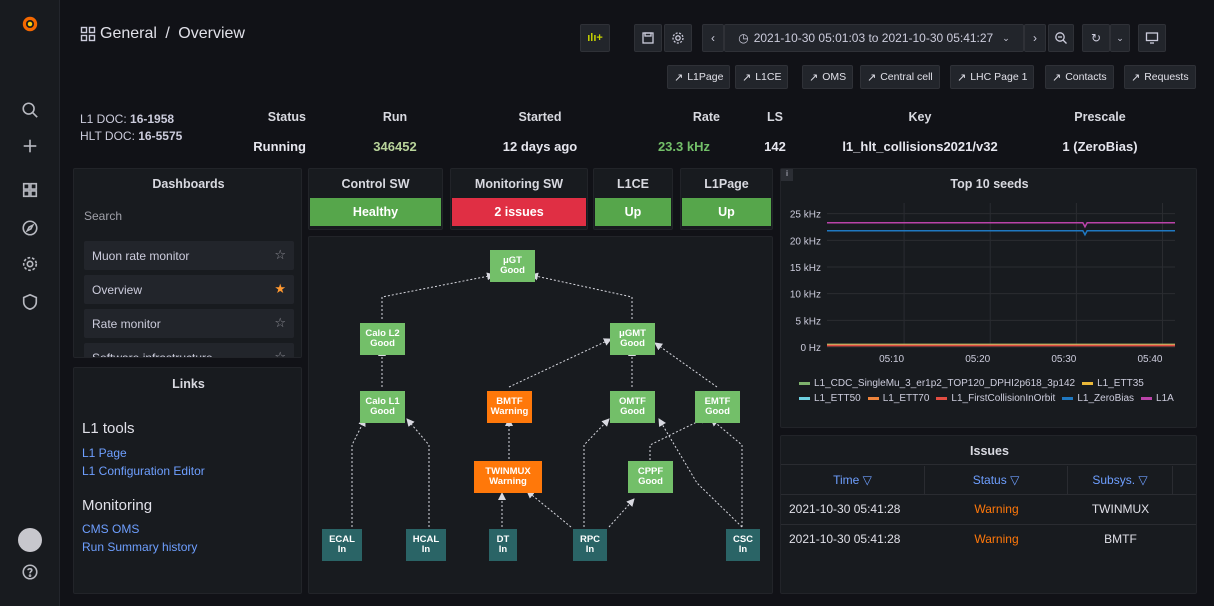 Image resolution: width=1214 pixels, height=606 pixels. What do you see at coordinates (650, 477) in the screenshot?
I see `node-cppf: CPPF Good` at bounding box center [650, 477].